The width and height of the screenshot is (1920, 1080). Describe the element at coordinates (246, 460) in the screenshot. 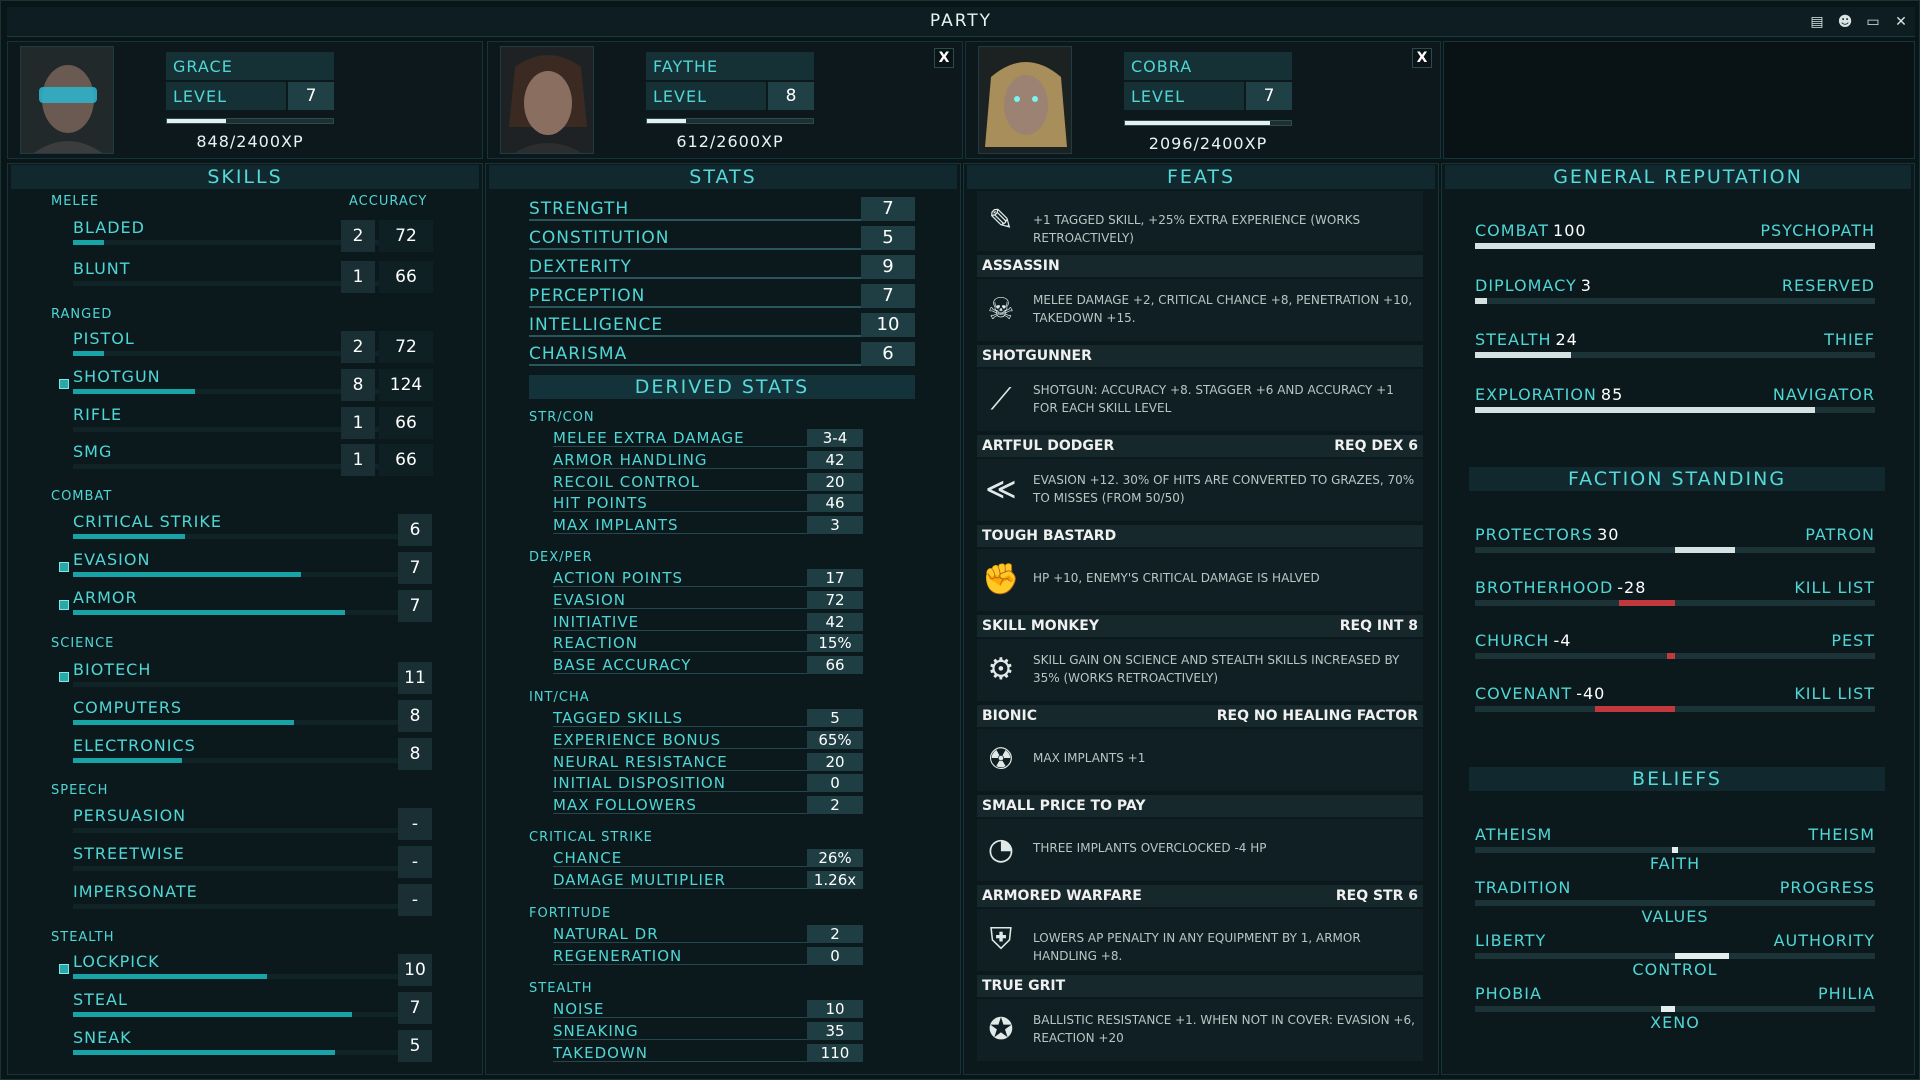

I see `skill-row: SMG 1 66` at that location.